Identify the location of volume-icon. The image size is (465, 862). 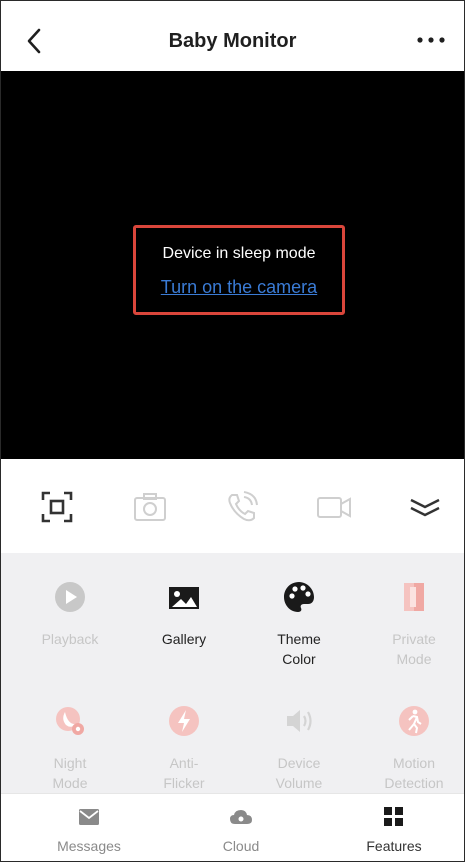
(299, 721).